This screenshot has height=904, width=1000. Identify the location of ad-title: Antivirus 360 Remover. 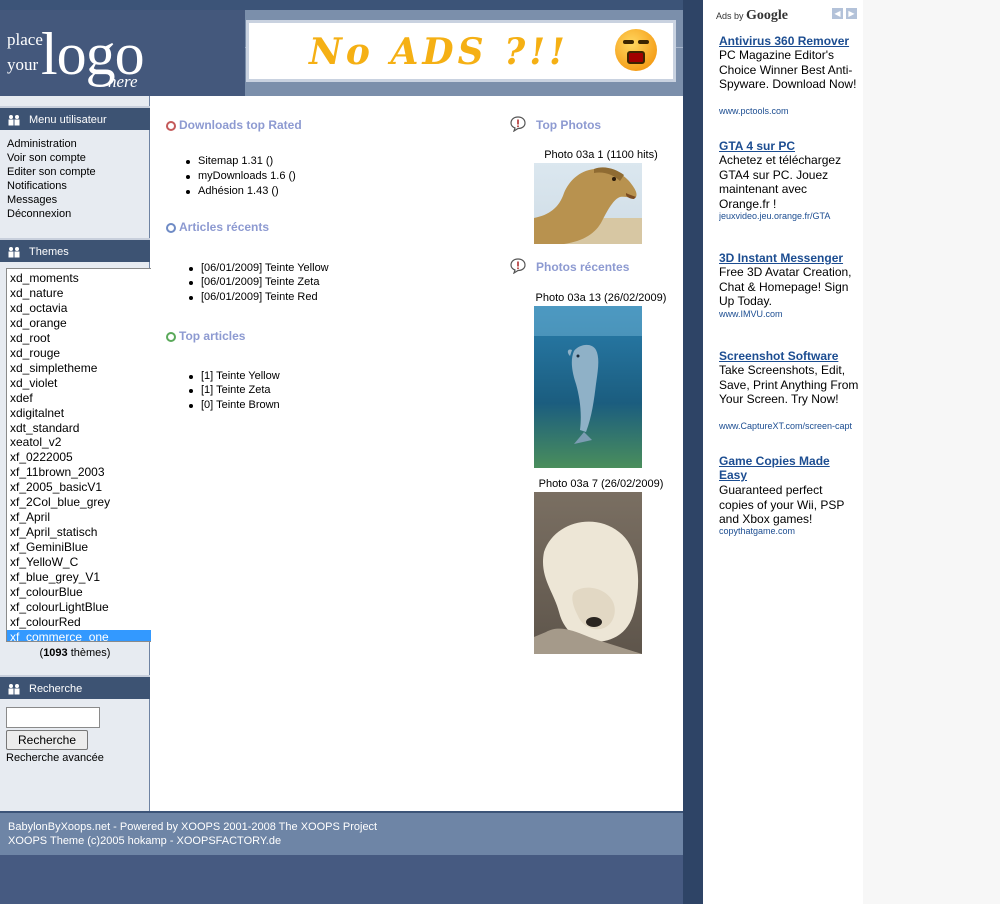
(789, 41).